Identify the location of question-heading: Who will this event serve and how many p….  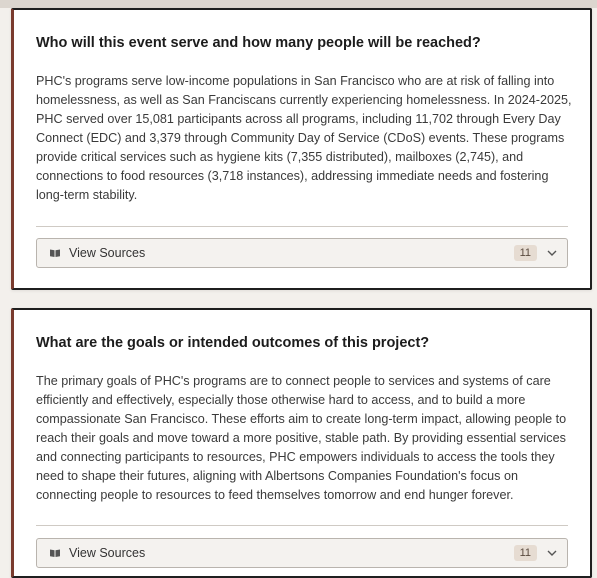
(258, 43).